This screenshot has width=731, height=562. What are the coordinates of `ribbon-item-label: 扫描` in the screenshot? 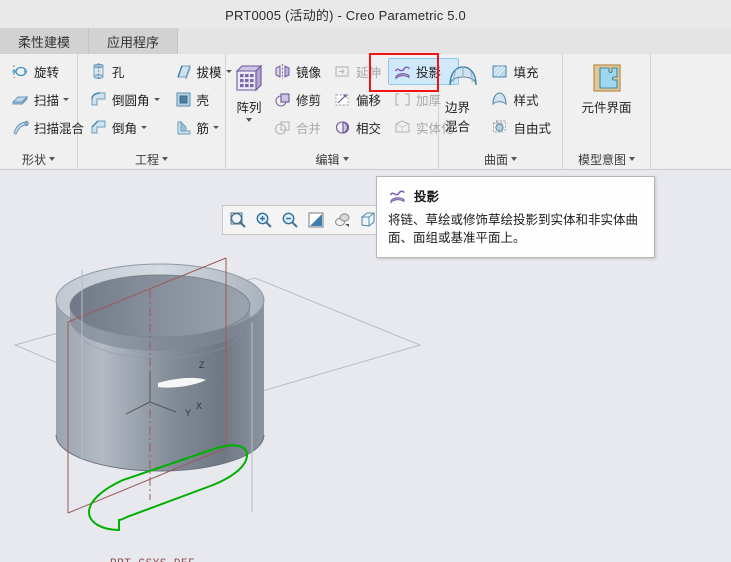 It's located at (47, 101).